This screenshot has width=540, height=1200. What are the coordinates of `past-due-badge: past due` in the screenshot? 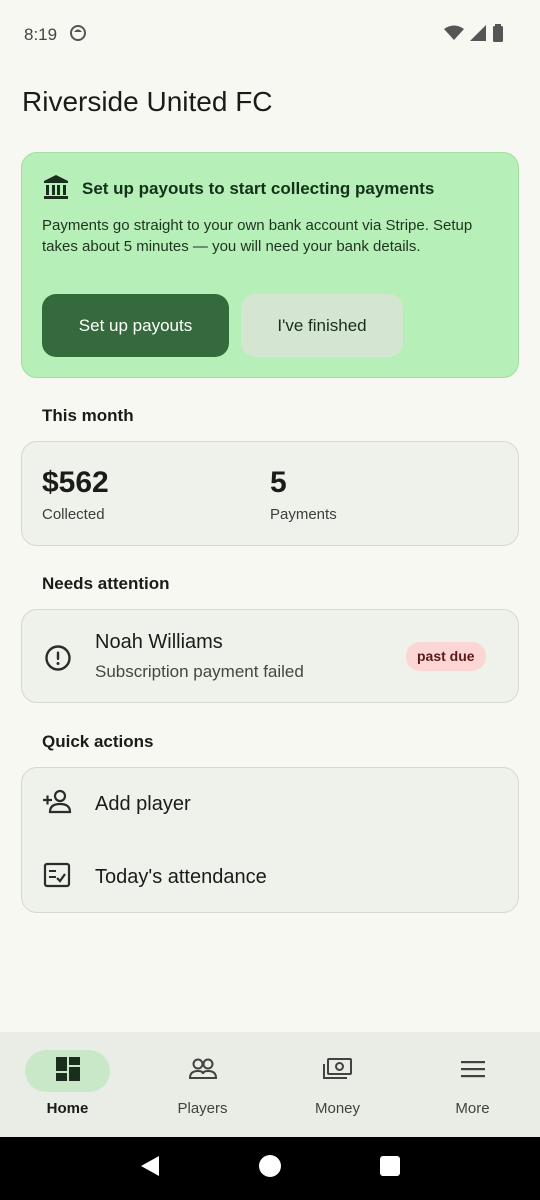 It's located at (446, 656).